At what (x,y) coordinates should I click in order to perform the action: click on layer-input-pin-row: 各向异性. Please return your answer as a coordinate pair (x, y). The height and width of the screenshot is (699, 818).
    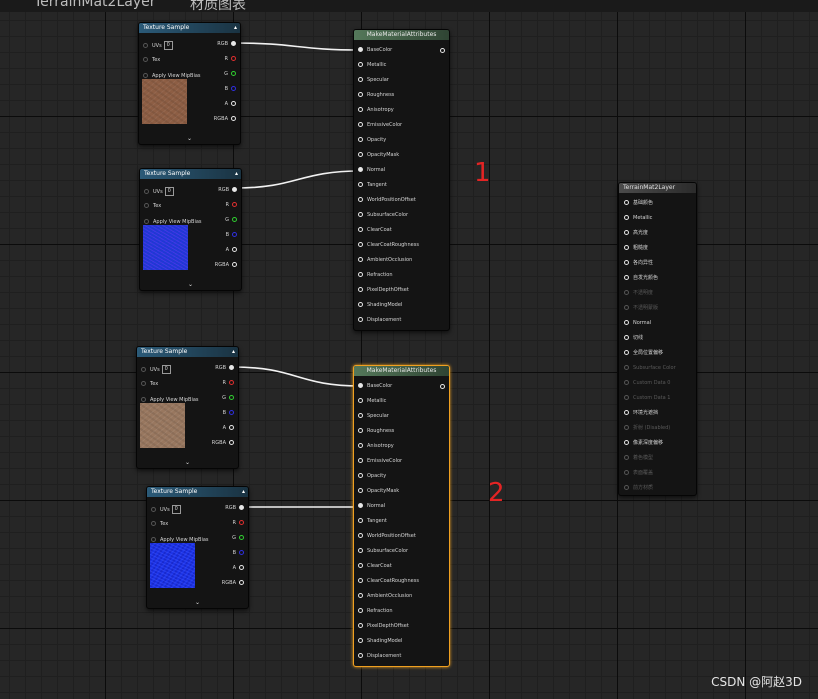
    Looking at the image, I should click on (638, 263).